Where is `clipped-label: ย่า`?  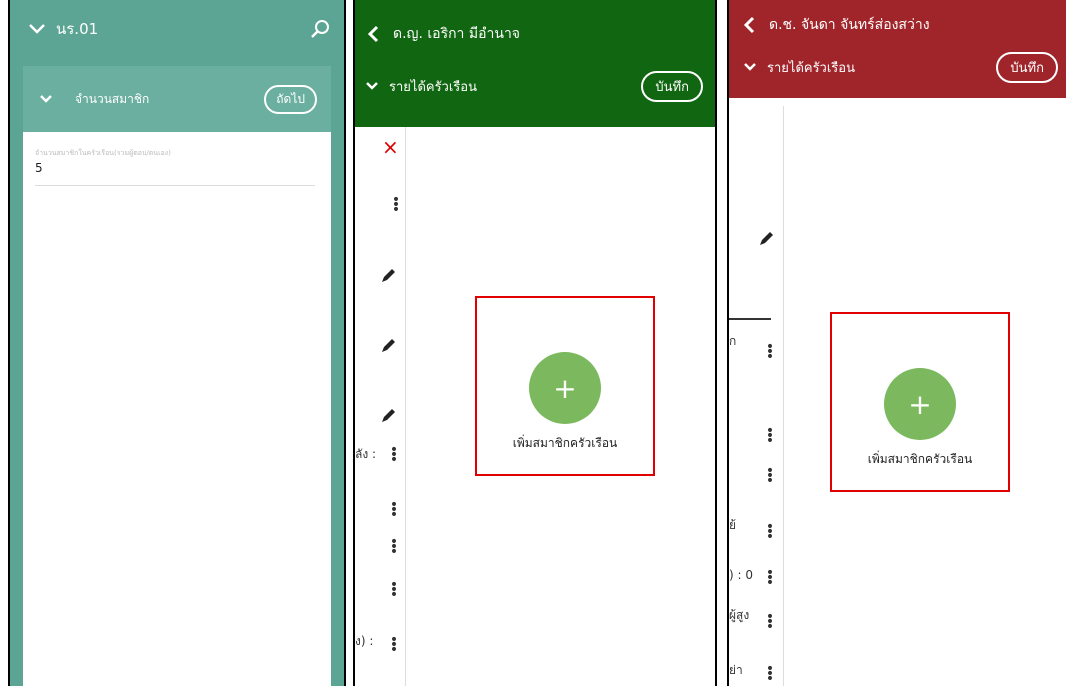 clipped-label: ย่า is located at coordinates (736, 670).